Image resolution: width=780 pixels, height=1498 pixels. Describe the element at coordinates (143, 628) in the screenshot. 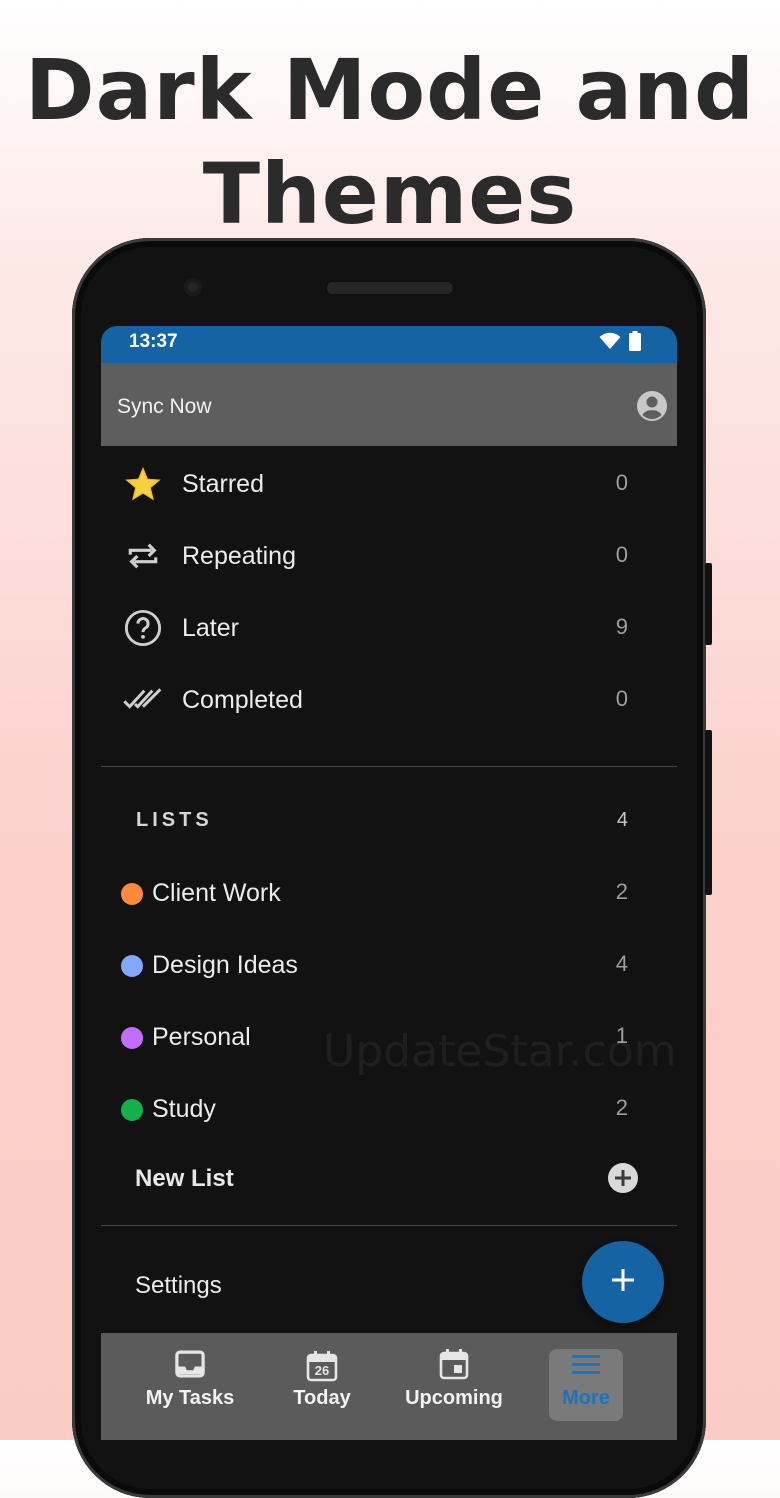

I see `question-circle-icon` at that location.